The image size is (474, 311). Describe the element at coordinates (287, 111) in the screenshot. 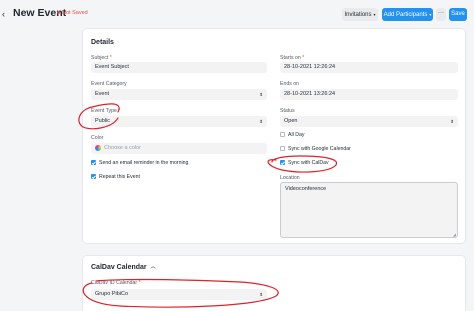

I see `status-label: Status` at that location.